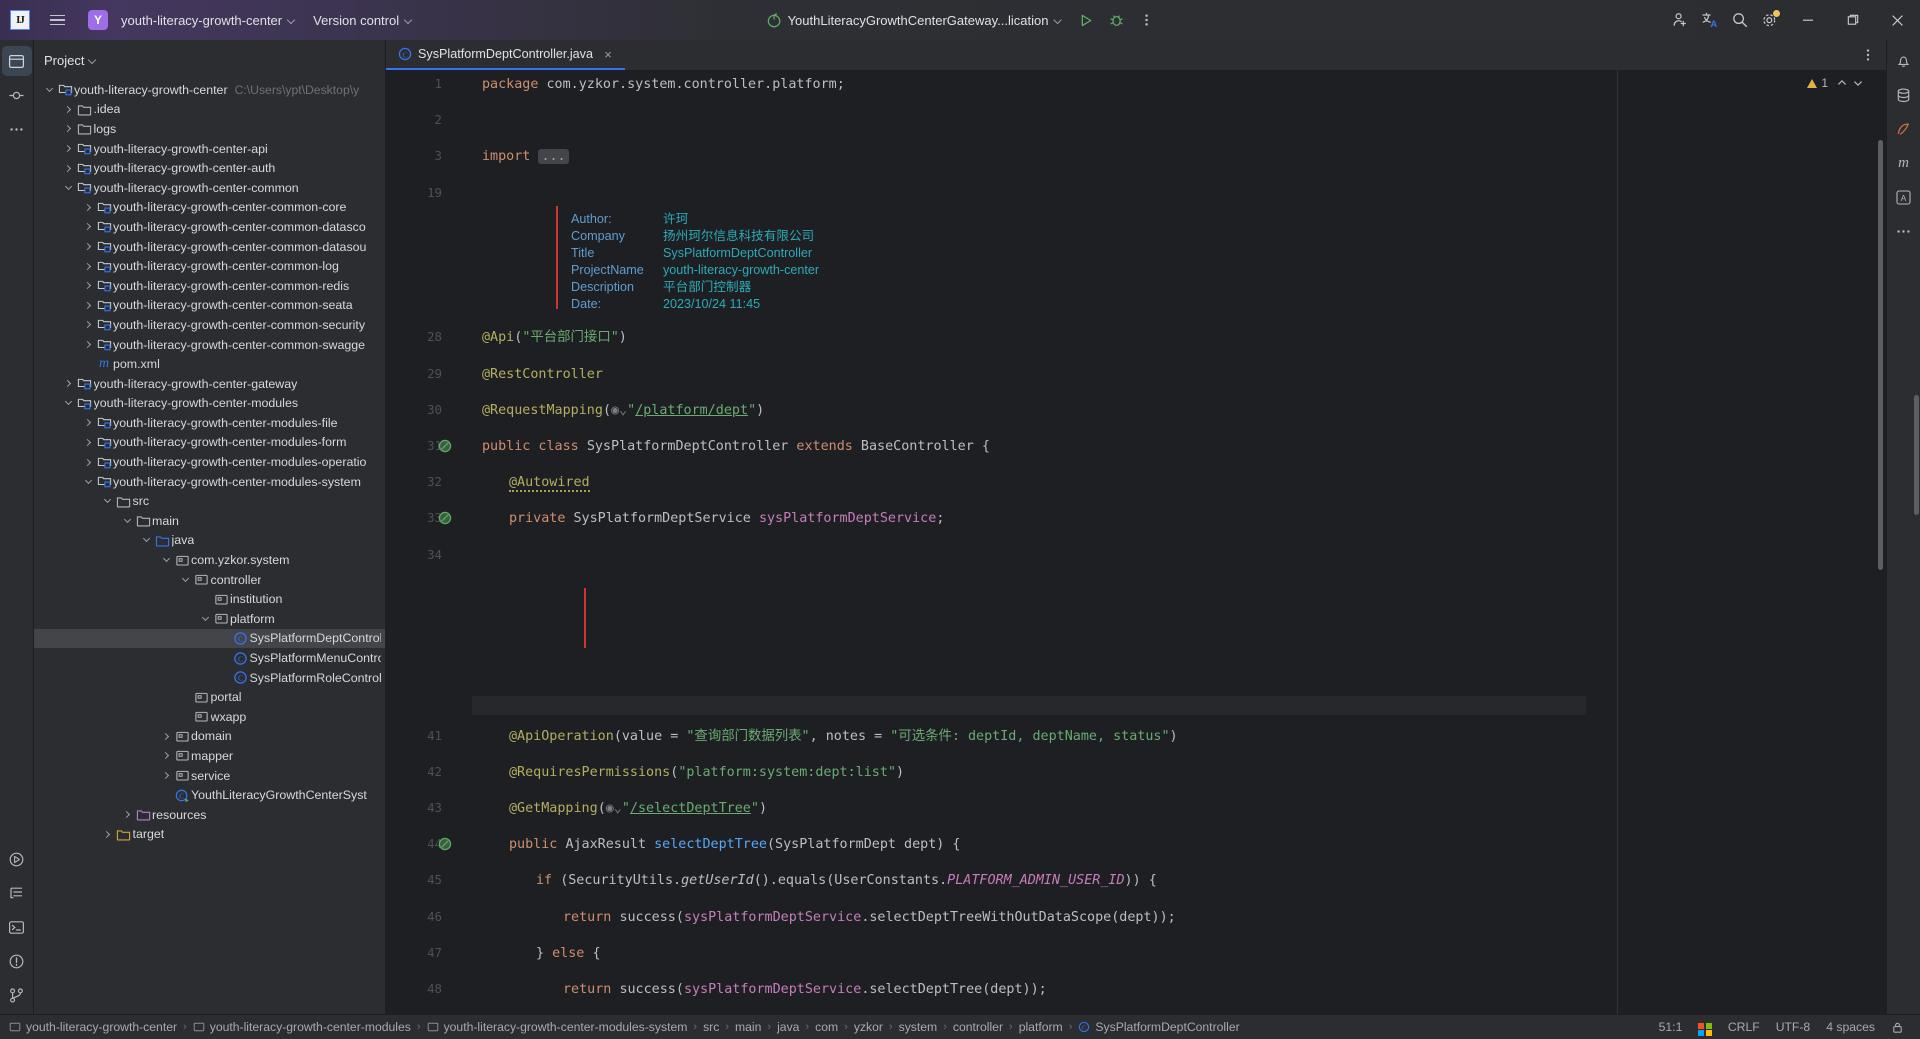  What do you see at coordinates (209, 149) in the screenshot?
I see `tree-item-youth-literacy-growth-center-api: youth-literacy-growth-center-api` at bounding box center [209, 149].